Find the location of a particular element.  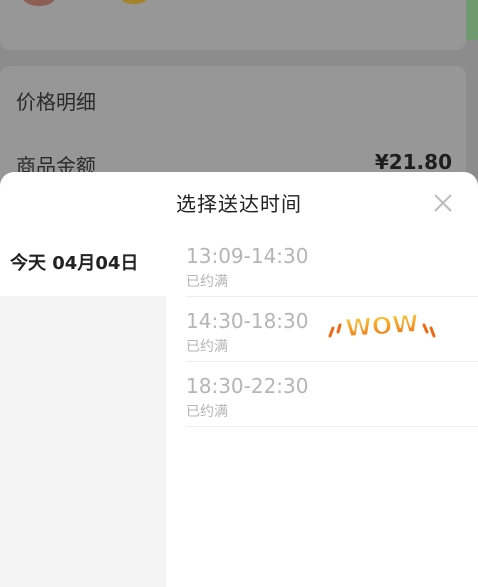

wow-text: WOW is located at coordinates (381, 325).